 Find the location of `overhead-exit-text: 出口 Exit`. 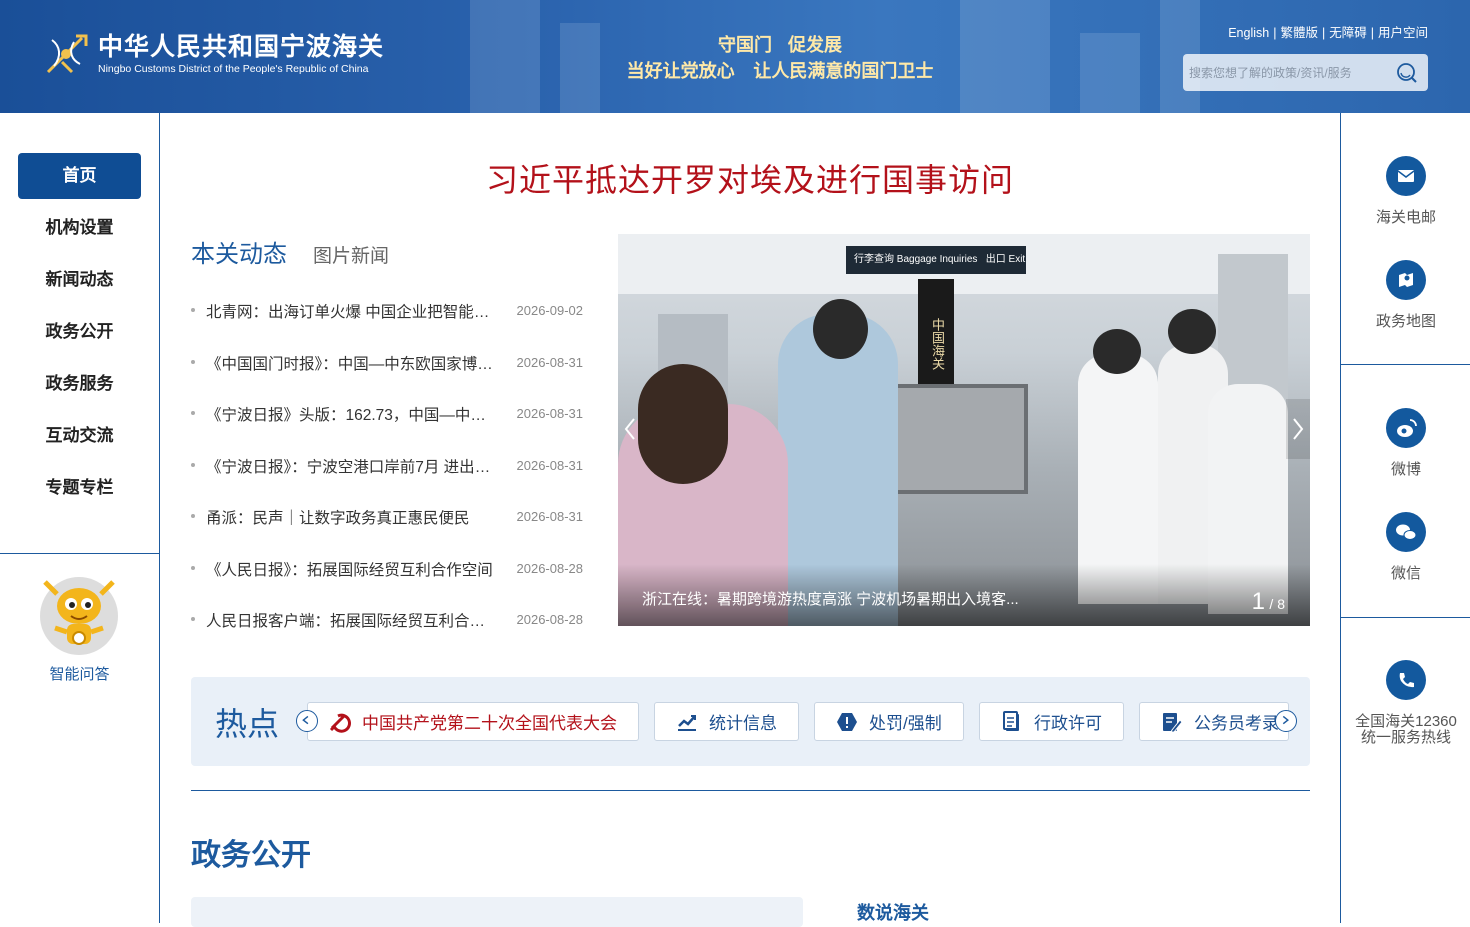

overhead-exit-text: 出口 Exit is located at coordinates (1005, 259).